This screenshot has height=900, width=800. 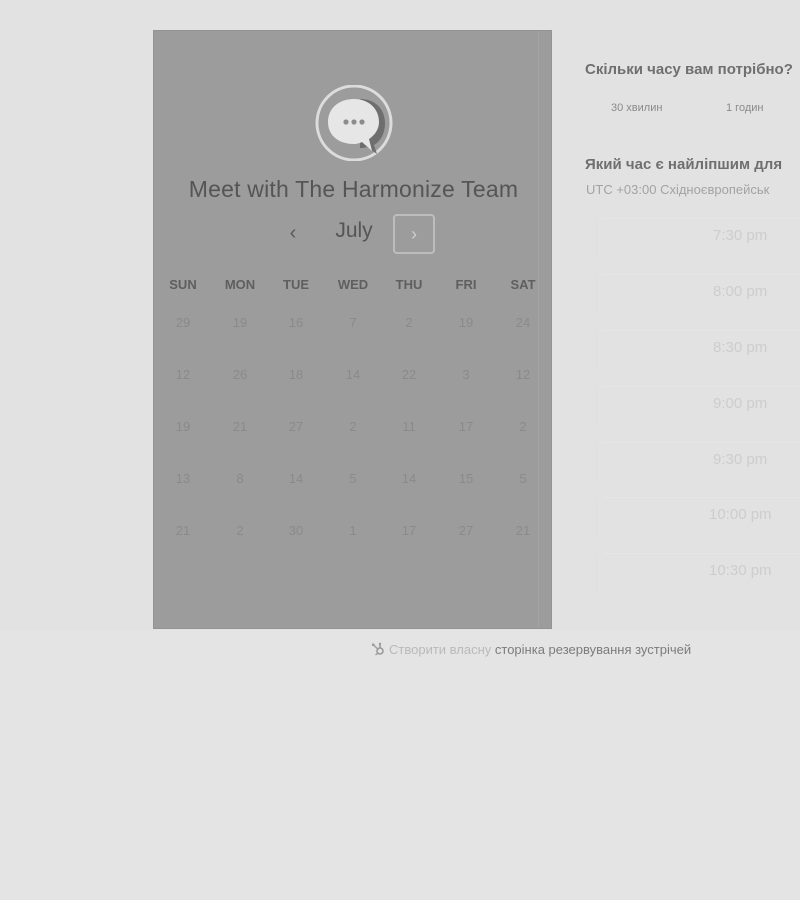 I want to click on chevron-right-icon: ›, so click(x=414, y=234).